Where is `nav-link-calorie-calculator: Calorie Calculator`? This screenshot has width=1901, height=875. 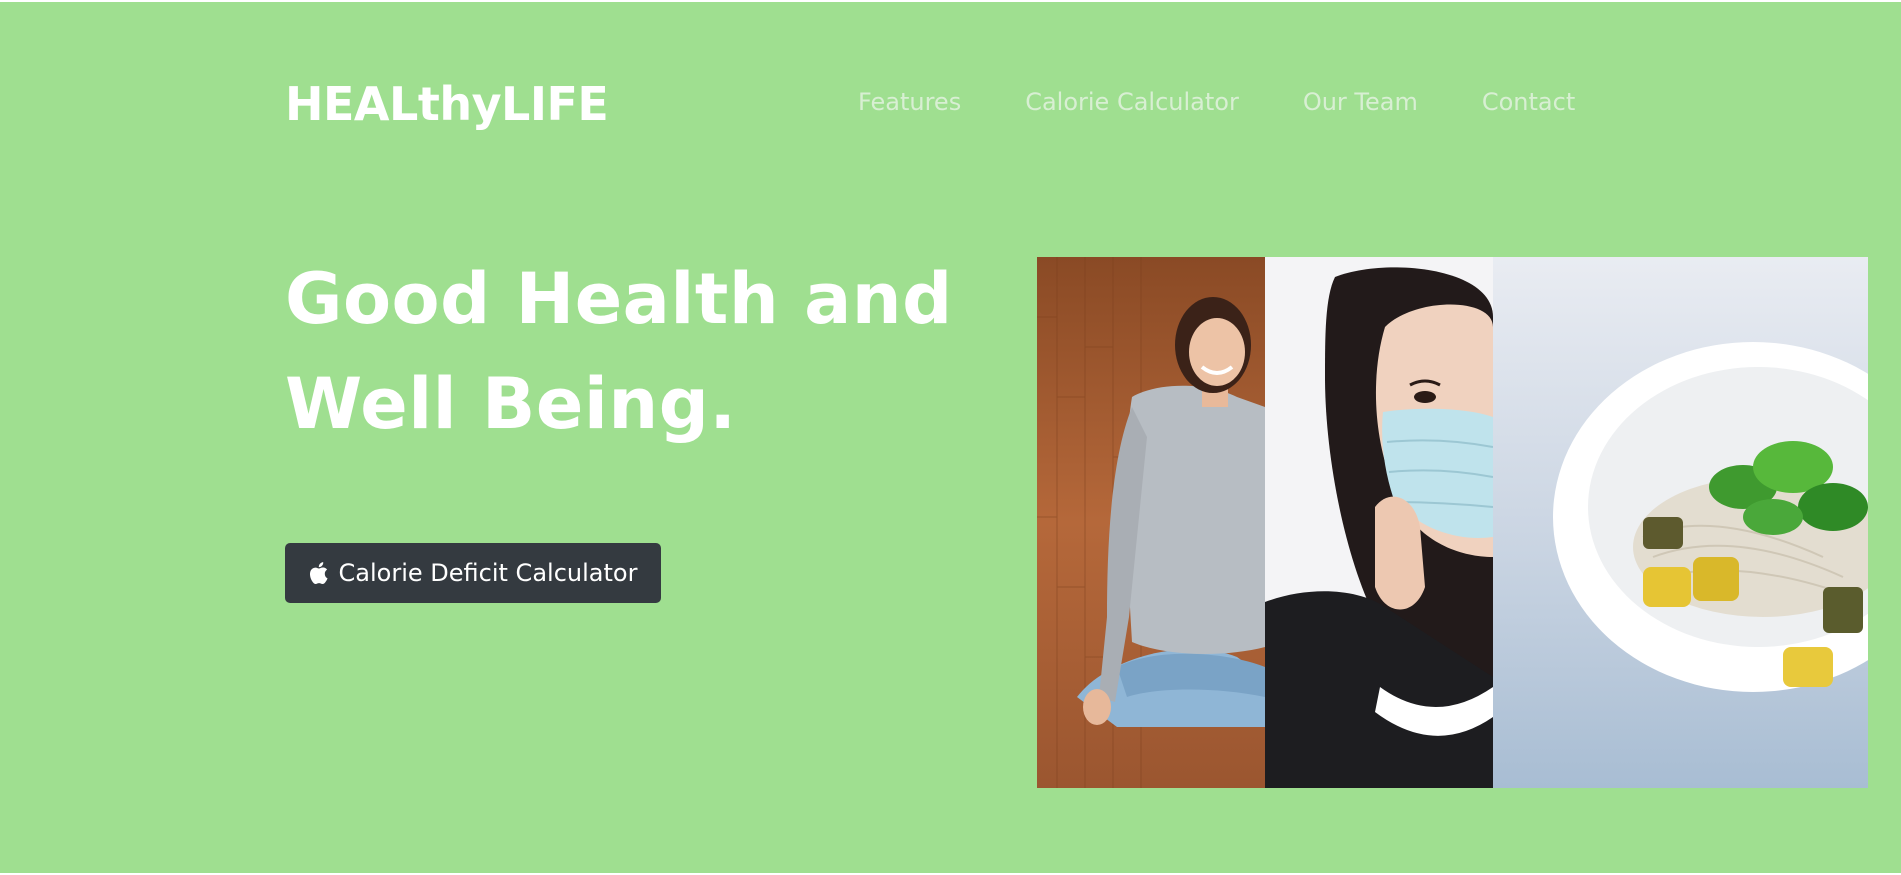
nav-link-calorie-calculator: Calorie Calculator is located at coordinates (1132, 102).